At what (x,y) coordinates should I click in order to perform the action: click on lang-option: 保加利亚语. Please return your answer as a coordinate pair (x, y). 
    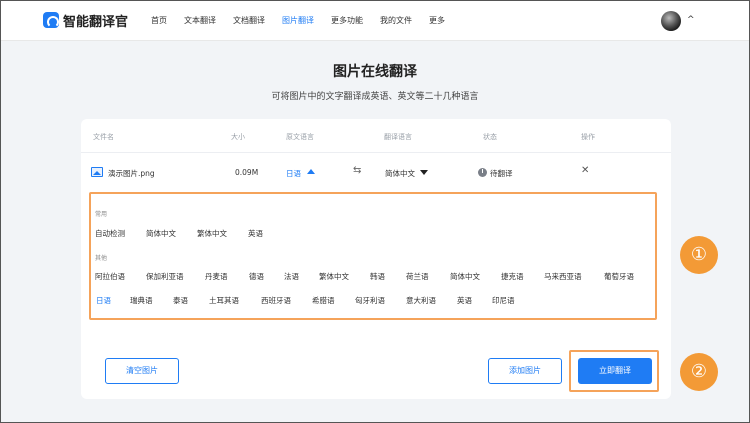
    Looking at the image, I should click on (165, 276).